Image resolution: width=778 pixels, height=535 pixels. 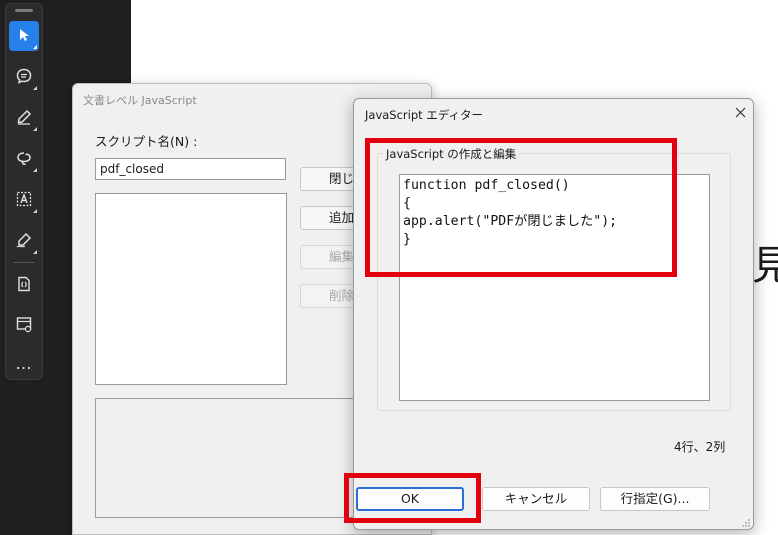 I want to click on toolbar-divider, so click(x=24, y=262).